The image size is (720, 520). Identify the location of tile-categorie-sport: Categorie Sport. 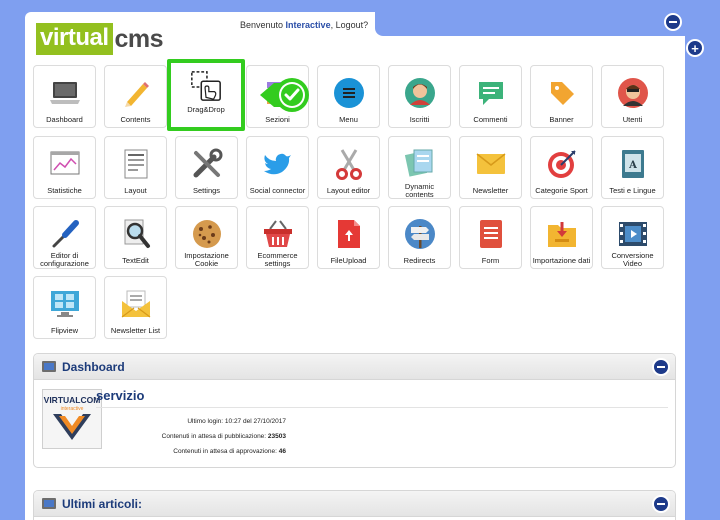
(561, 167).